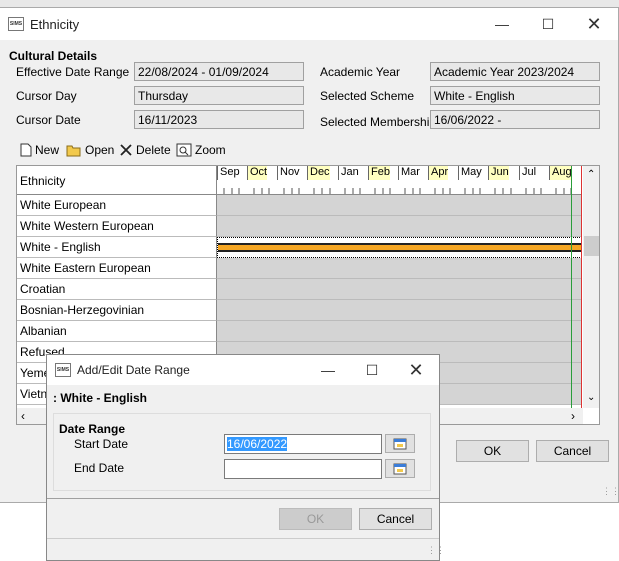 This screenshot has width=619, height=561. What do you see at coordinates (515, 71) in the screenshot?
I see `academic-year-field: Academic Year 2023/2024` at bounding box center [515, 71].